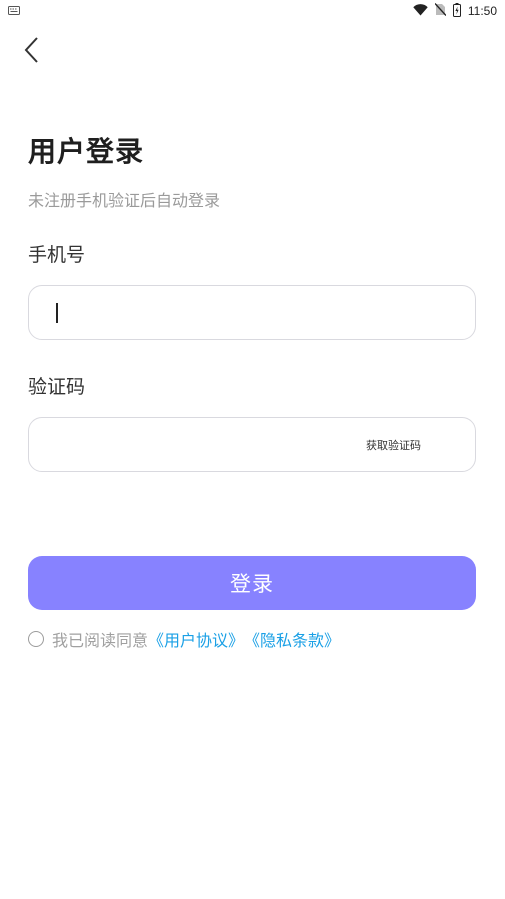 Image resolution: width=505 pixels, height=899 pixels. I want to click on battery-icon, so click(456, 11).